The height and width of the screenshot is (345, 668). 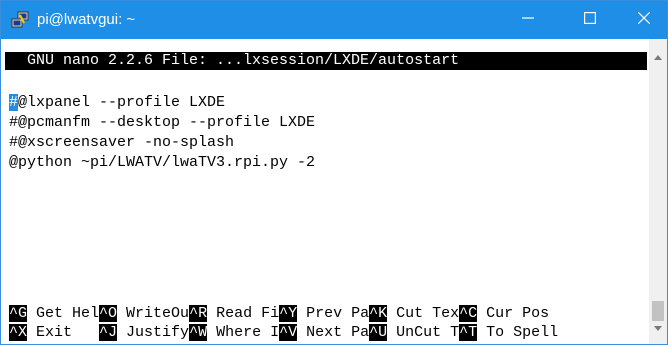 What do you see at coordinates (468, 332) in the screenshot?
I see `shortcut-key: ^T` at bounding box center [468, 332].